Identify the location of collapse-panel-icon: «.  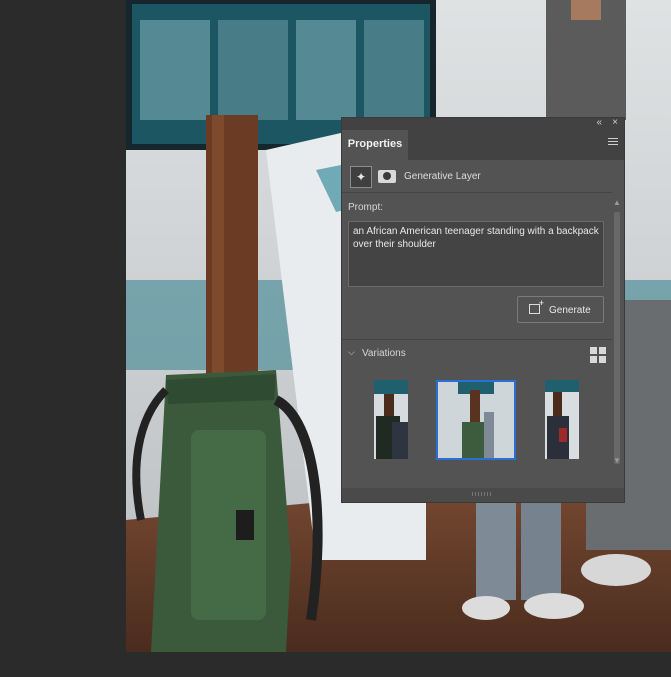
(599, 123).